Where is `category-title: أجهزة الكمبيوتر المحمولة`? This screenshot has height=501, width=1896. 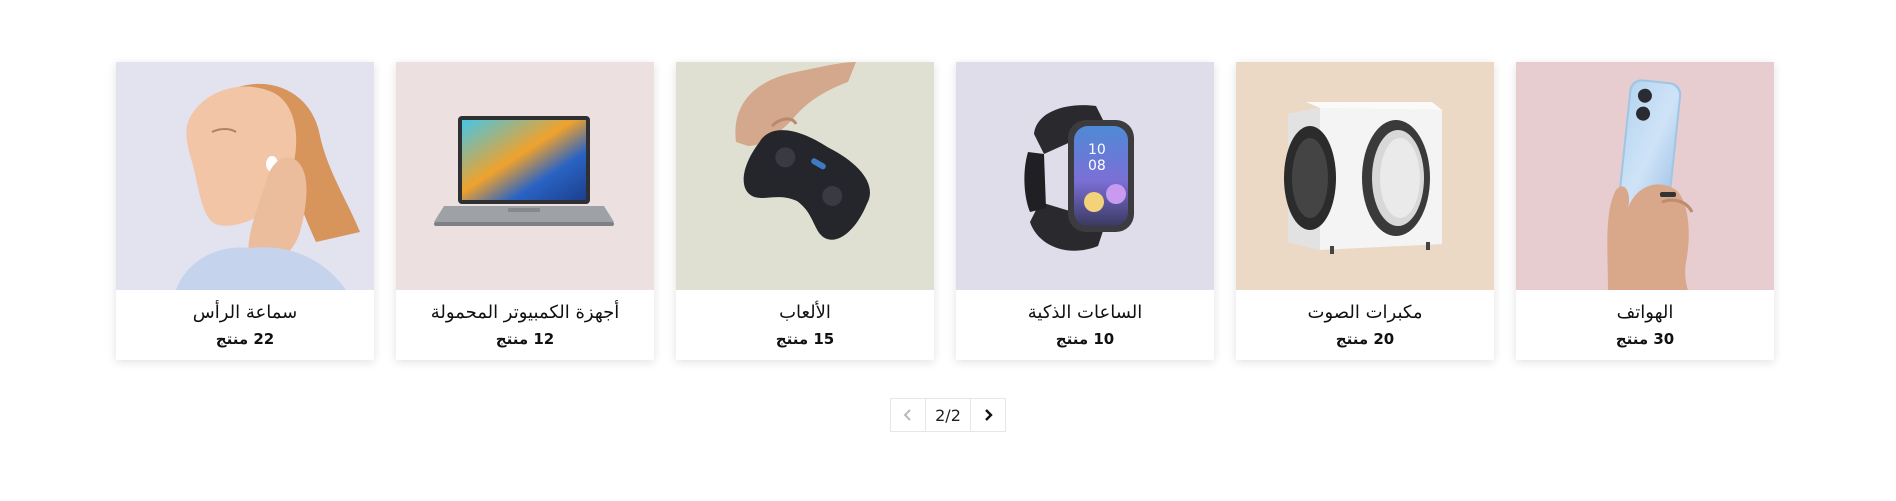 category-title: أجهزة الكمبيوتر المحمولة is located at coordinates (525, 312).